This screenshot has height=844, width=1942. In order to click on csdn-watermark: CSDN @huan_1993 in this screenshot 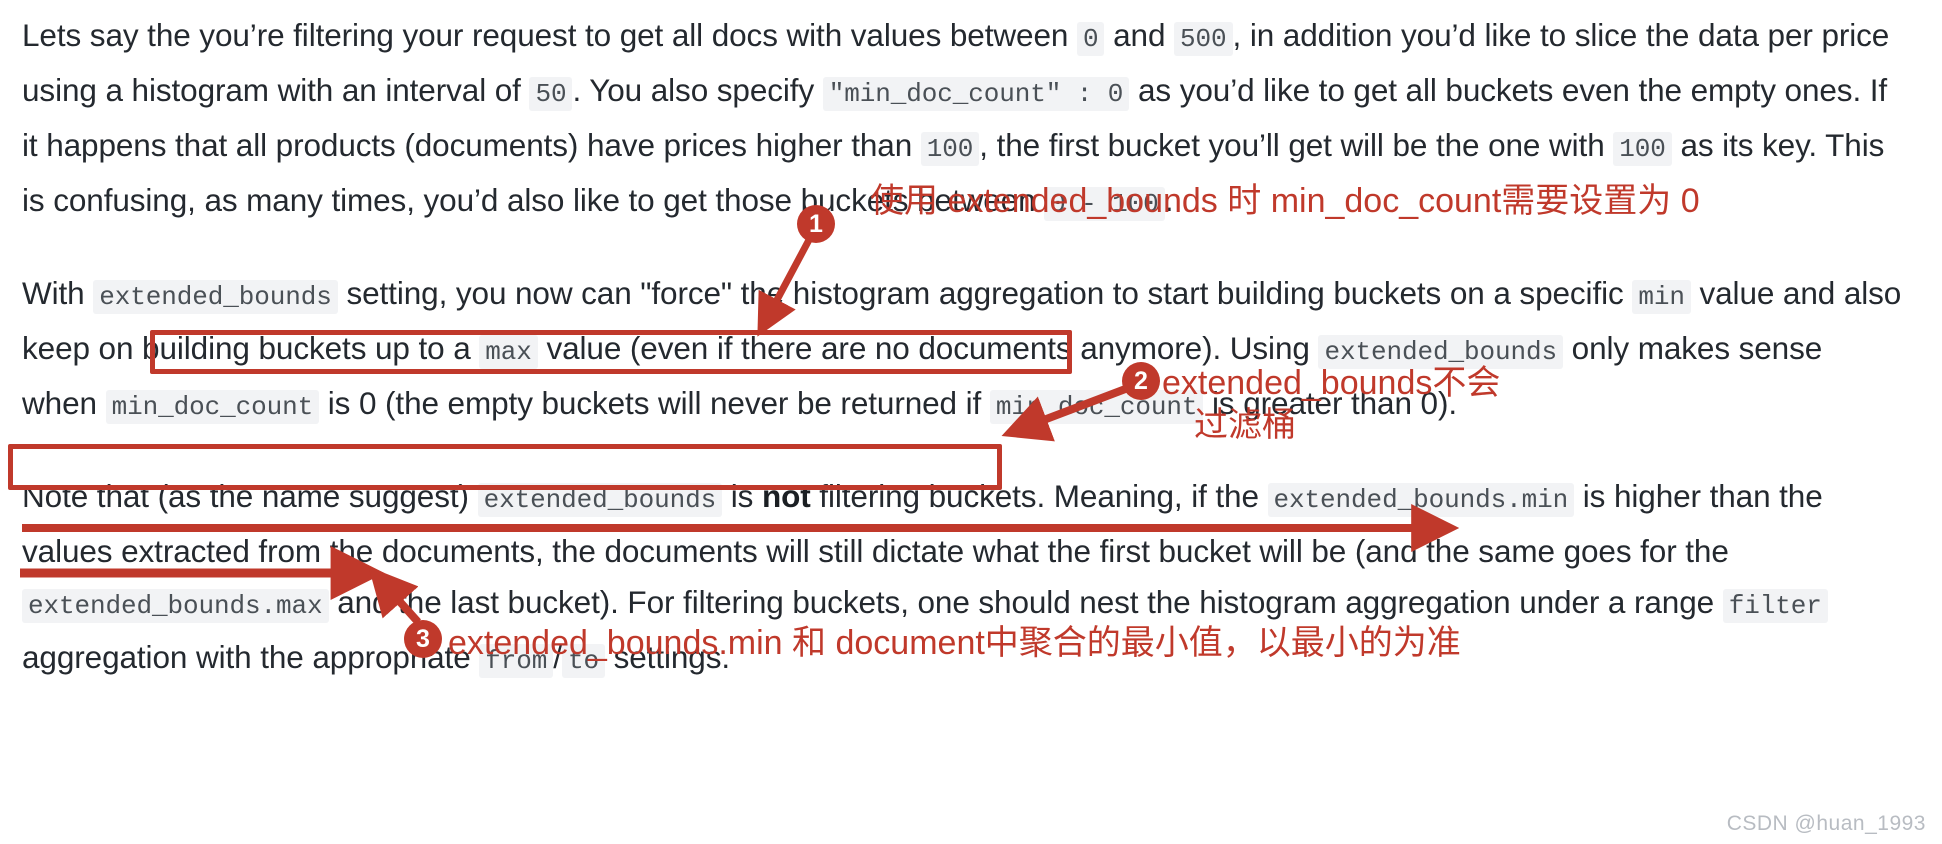, I will do `click(1826, 823)`.